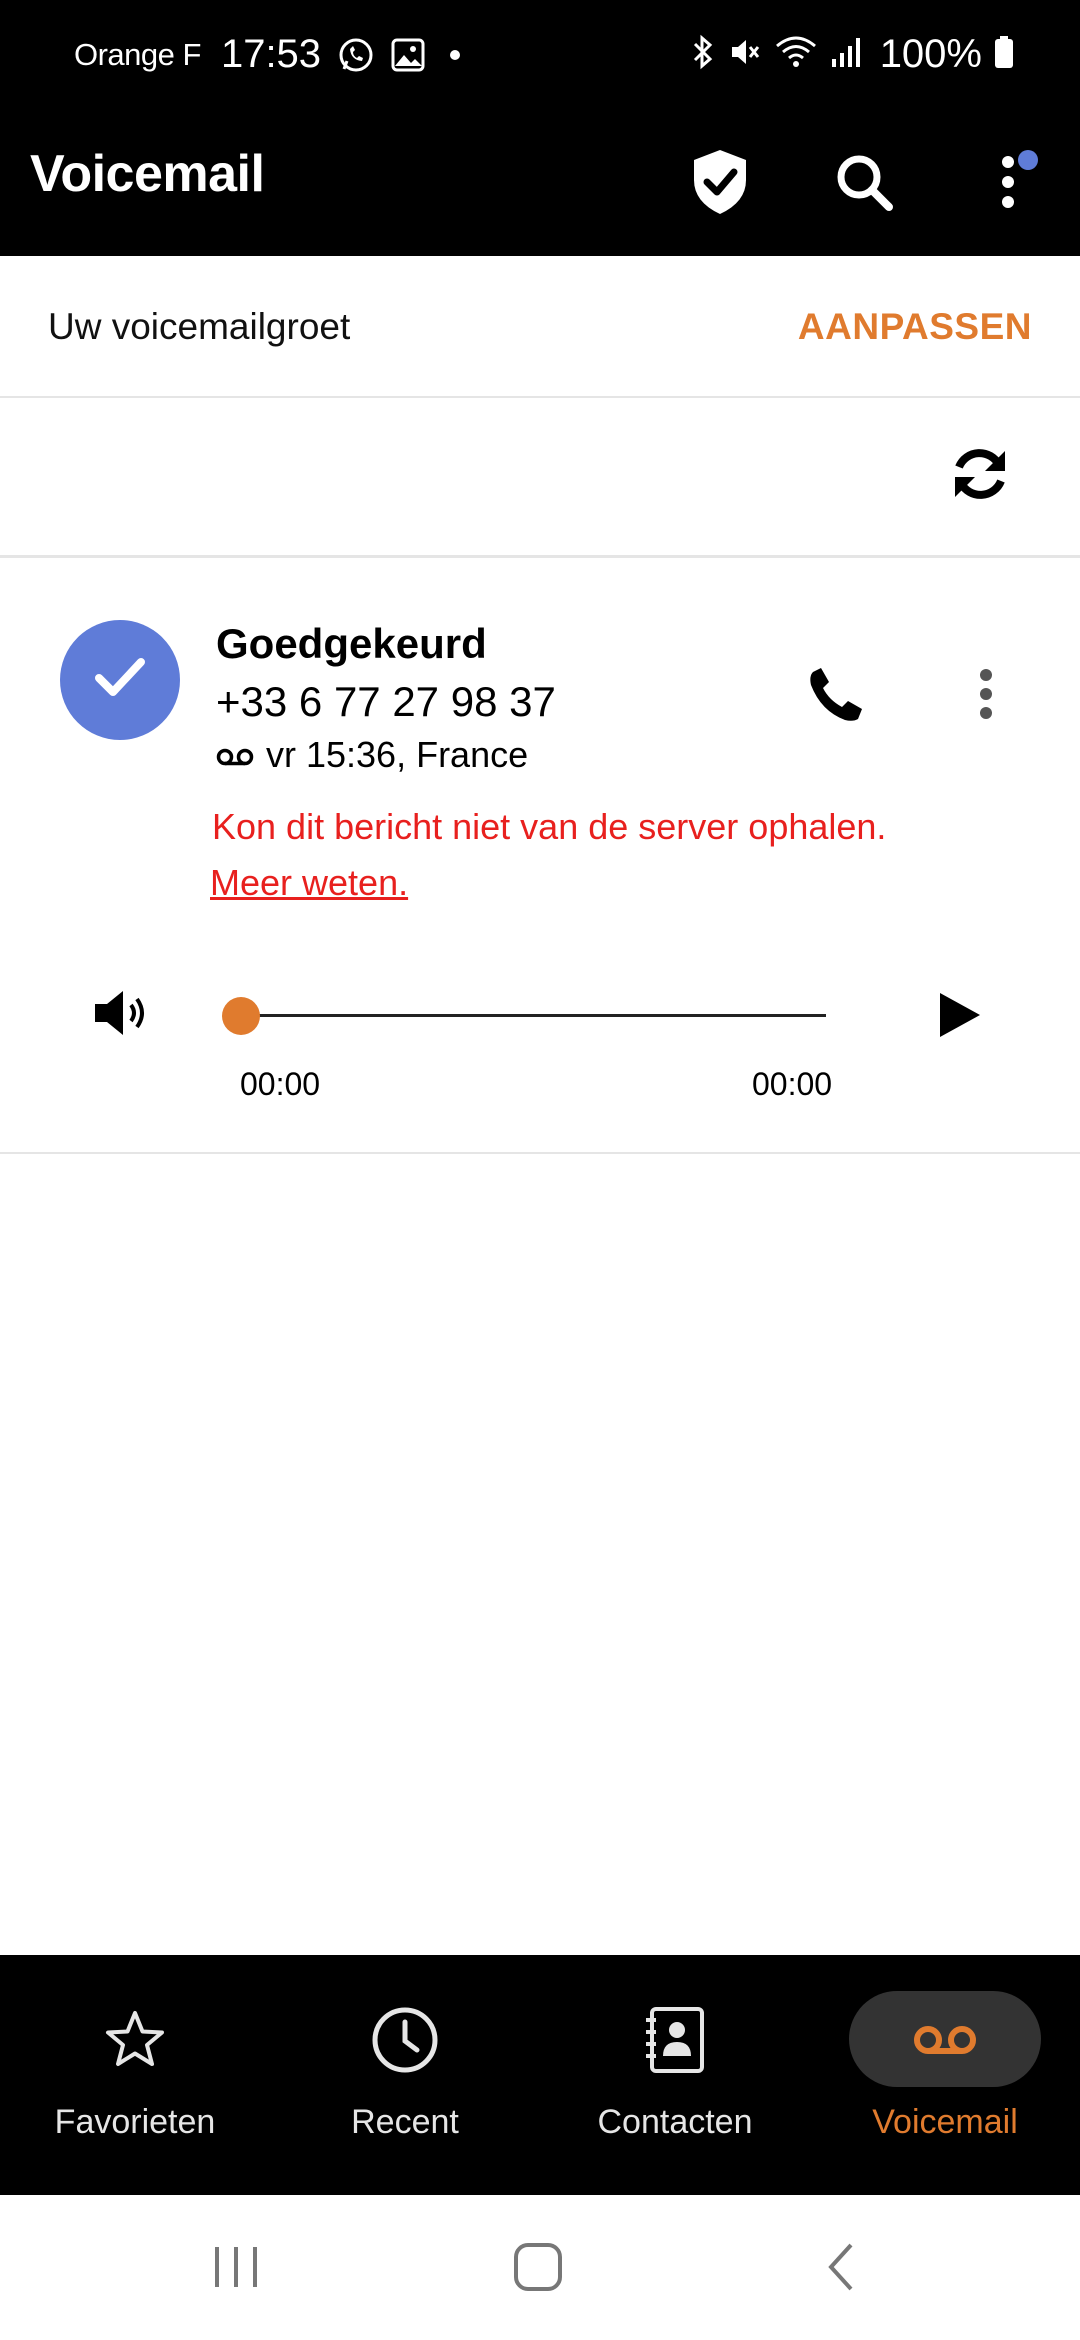  I want to click on more-options-button, so click(1008, 184).